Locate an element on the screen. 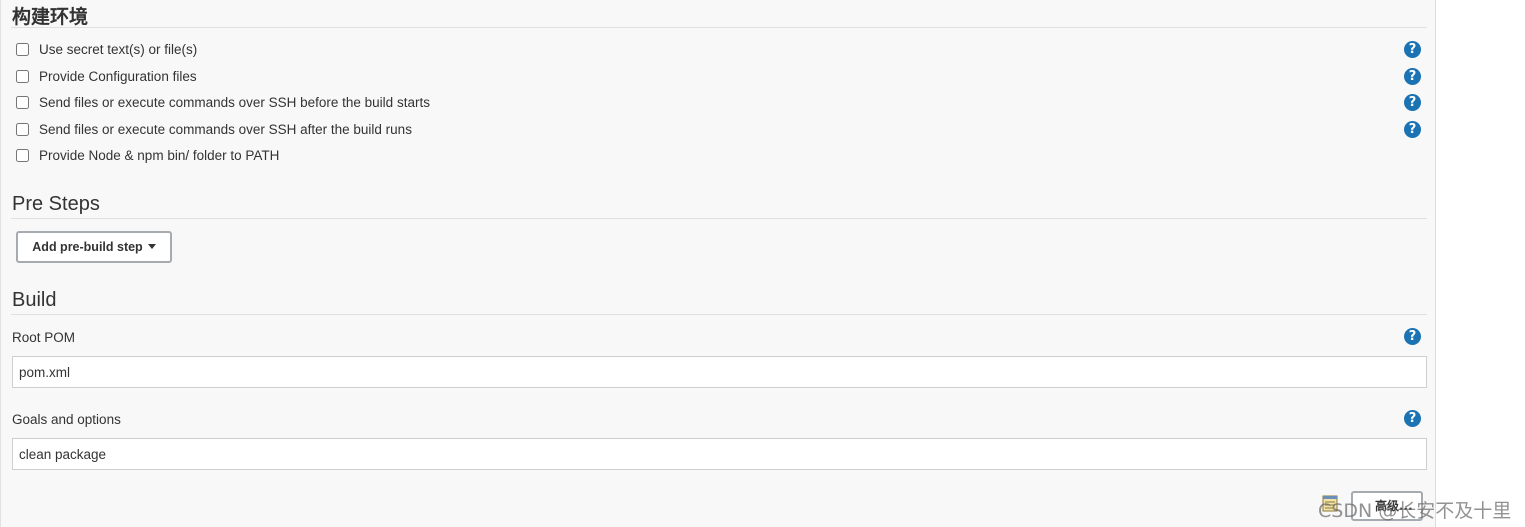 The height and width of the screenshot is (527, 1525). option-use-secret: Use secret text(s) or file(s) is located at coordinates (721, 52).